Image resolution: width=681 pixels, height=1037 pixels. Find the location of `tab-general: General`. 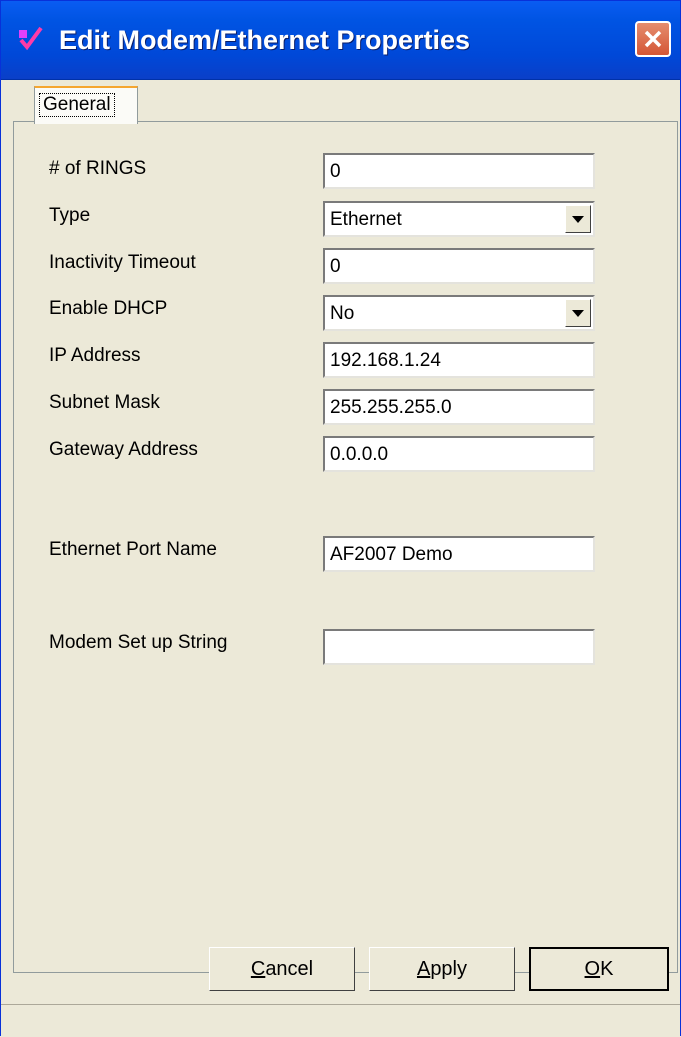

tab-general: General is located at coordinates (86, 105).